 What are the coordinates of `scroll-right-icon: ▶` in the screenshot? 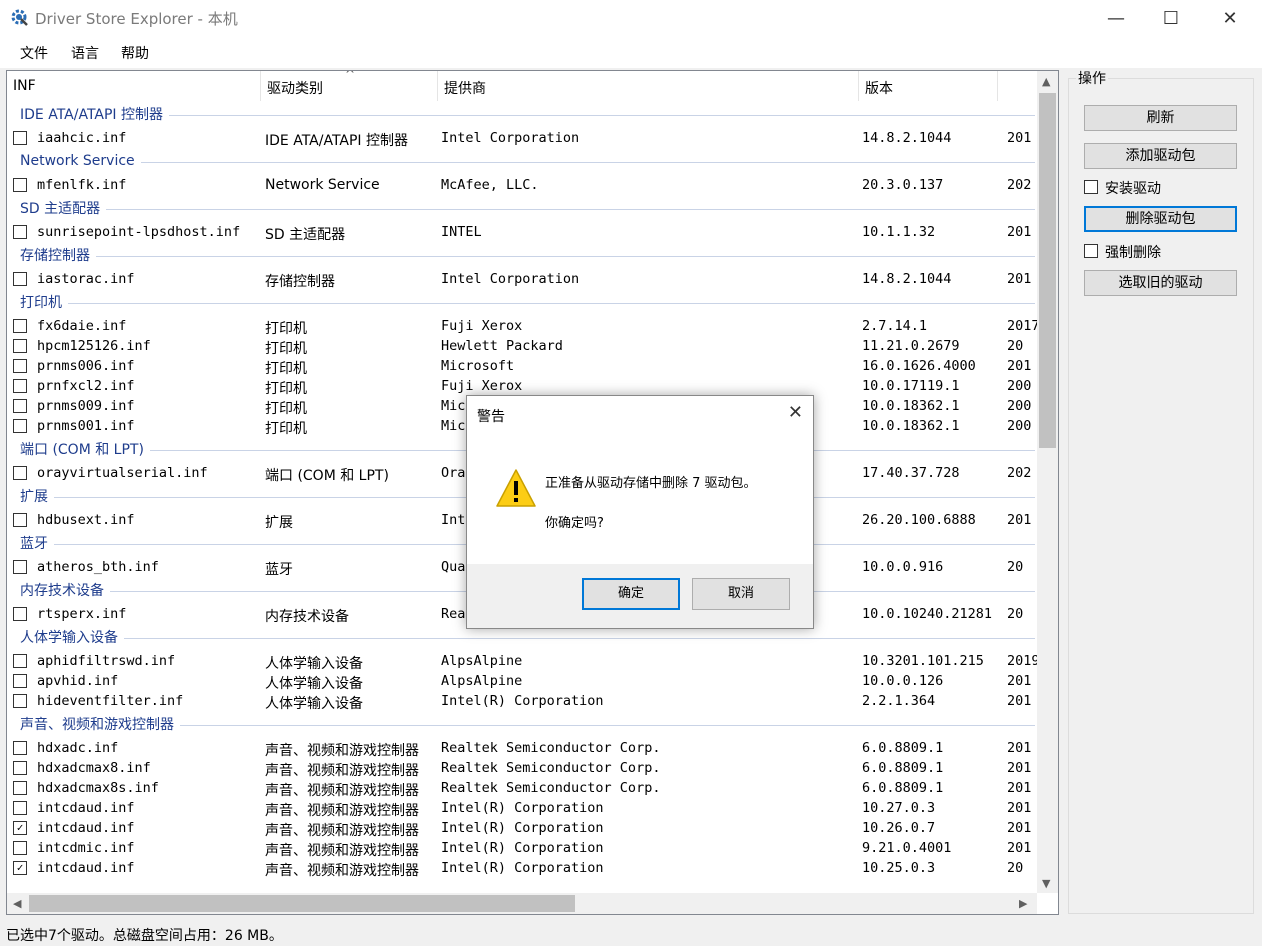 It's located at (1023, 903).